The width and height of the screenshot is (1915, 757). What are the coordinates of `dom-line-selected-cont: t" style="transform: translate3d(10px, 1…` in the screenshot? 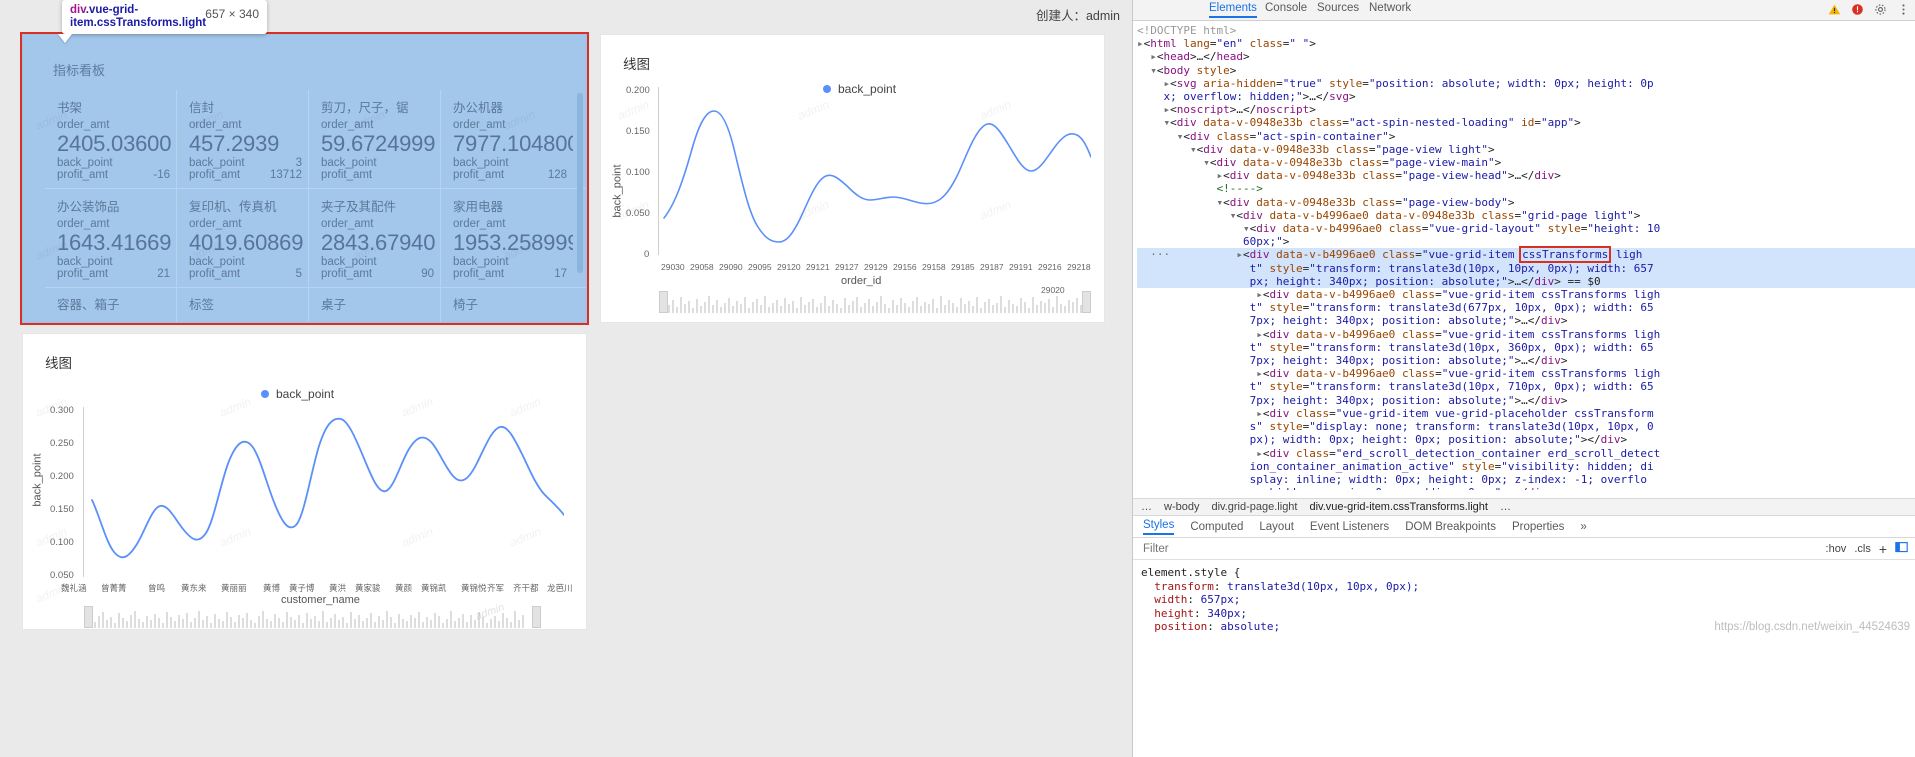 It's located at (1526, 268).